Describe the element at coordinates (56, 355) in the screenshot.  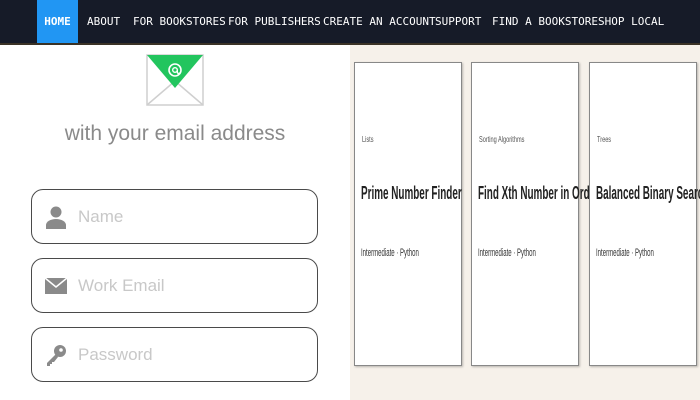
I see `key-icon` at that location.